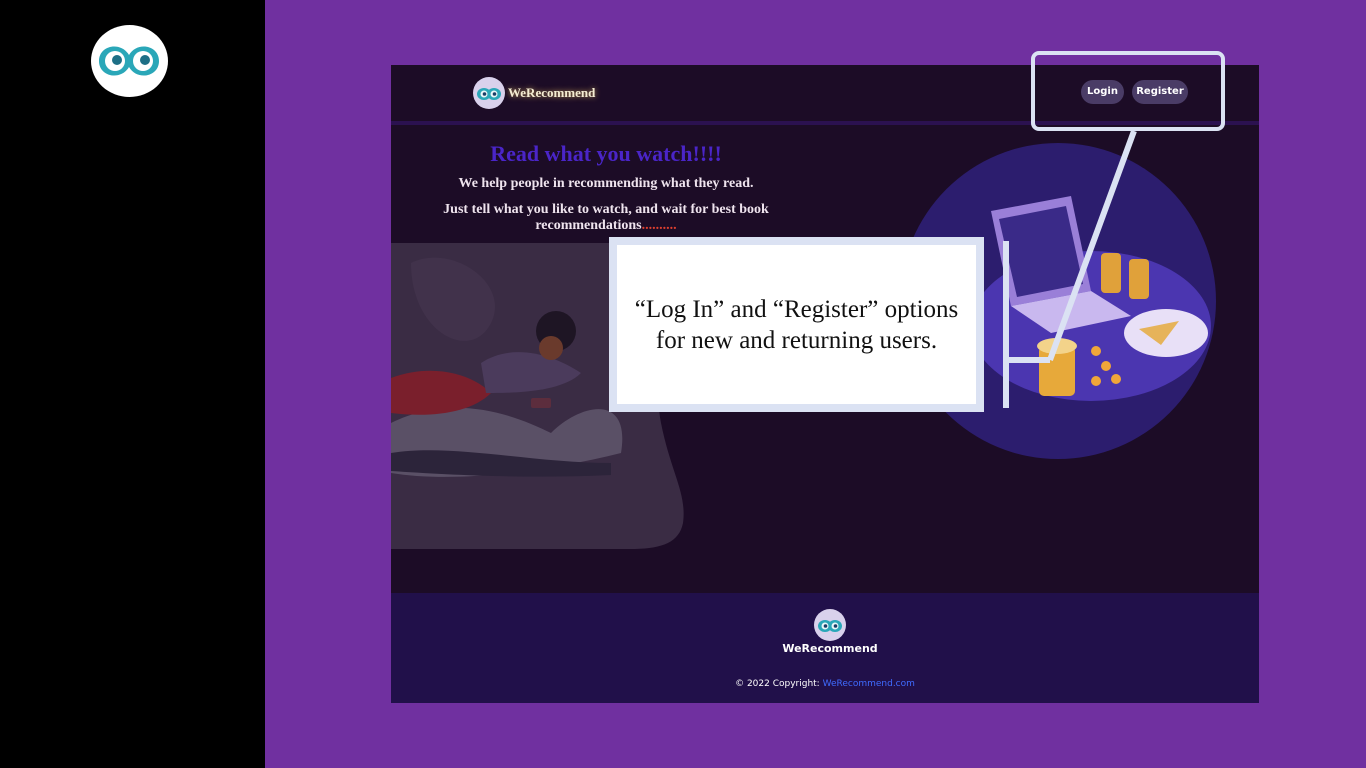 This screenshot has height=768, width=1366. What do you see at coordinates (129, 61) in the screenshot?
I see `owl-eyes-logo-icon` at bounding box center [129, 61].